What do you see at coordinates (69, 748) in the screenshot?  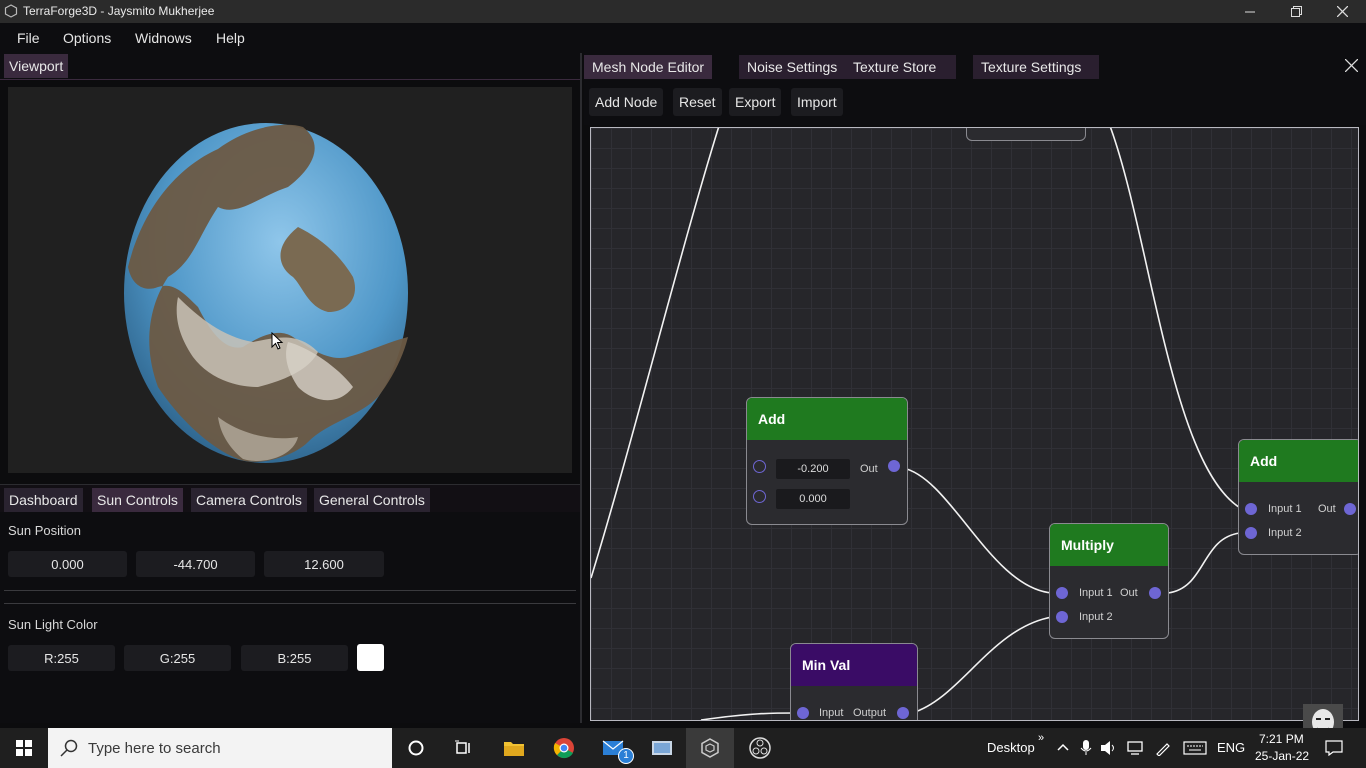 I see `search-icon` at bounding box center [69, 748].